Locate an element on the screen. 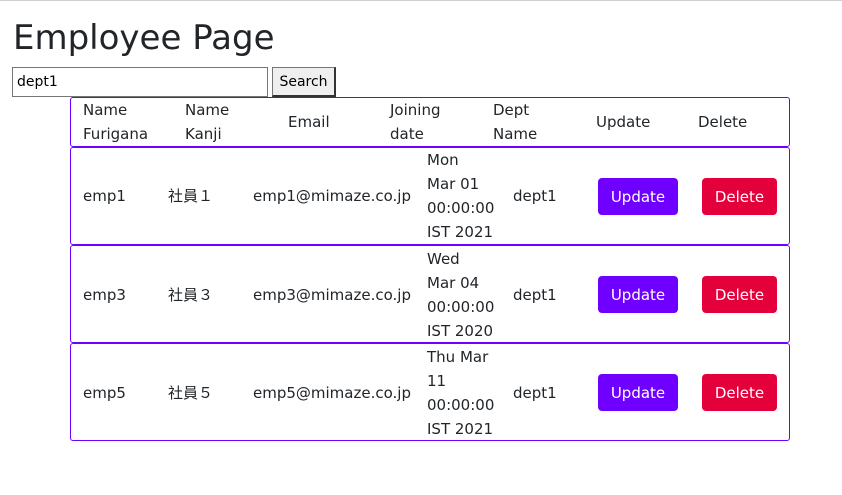 Image resolution: width=842 pixels, height=495 pixels. header-joining-line1: Joining is located at coordinates (415, 110).